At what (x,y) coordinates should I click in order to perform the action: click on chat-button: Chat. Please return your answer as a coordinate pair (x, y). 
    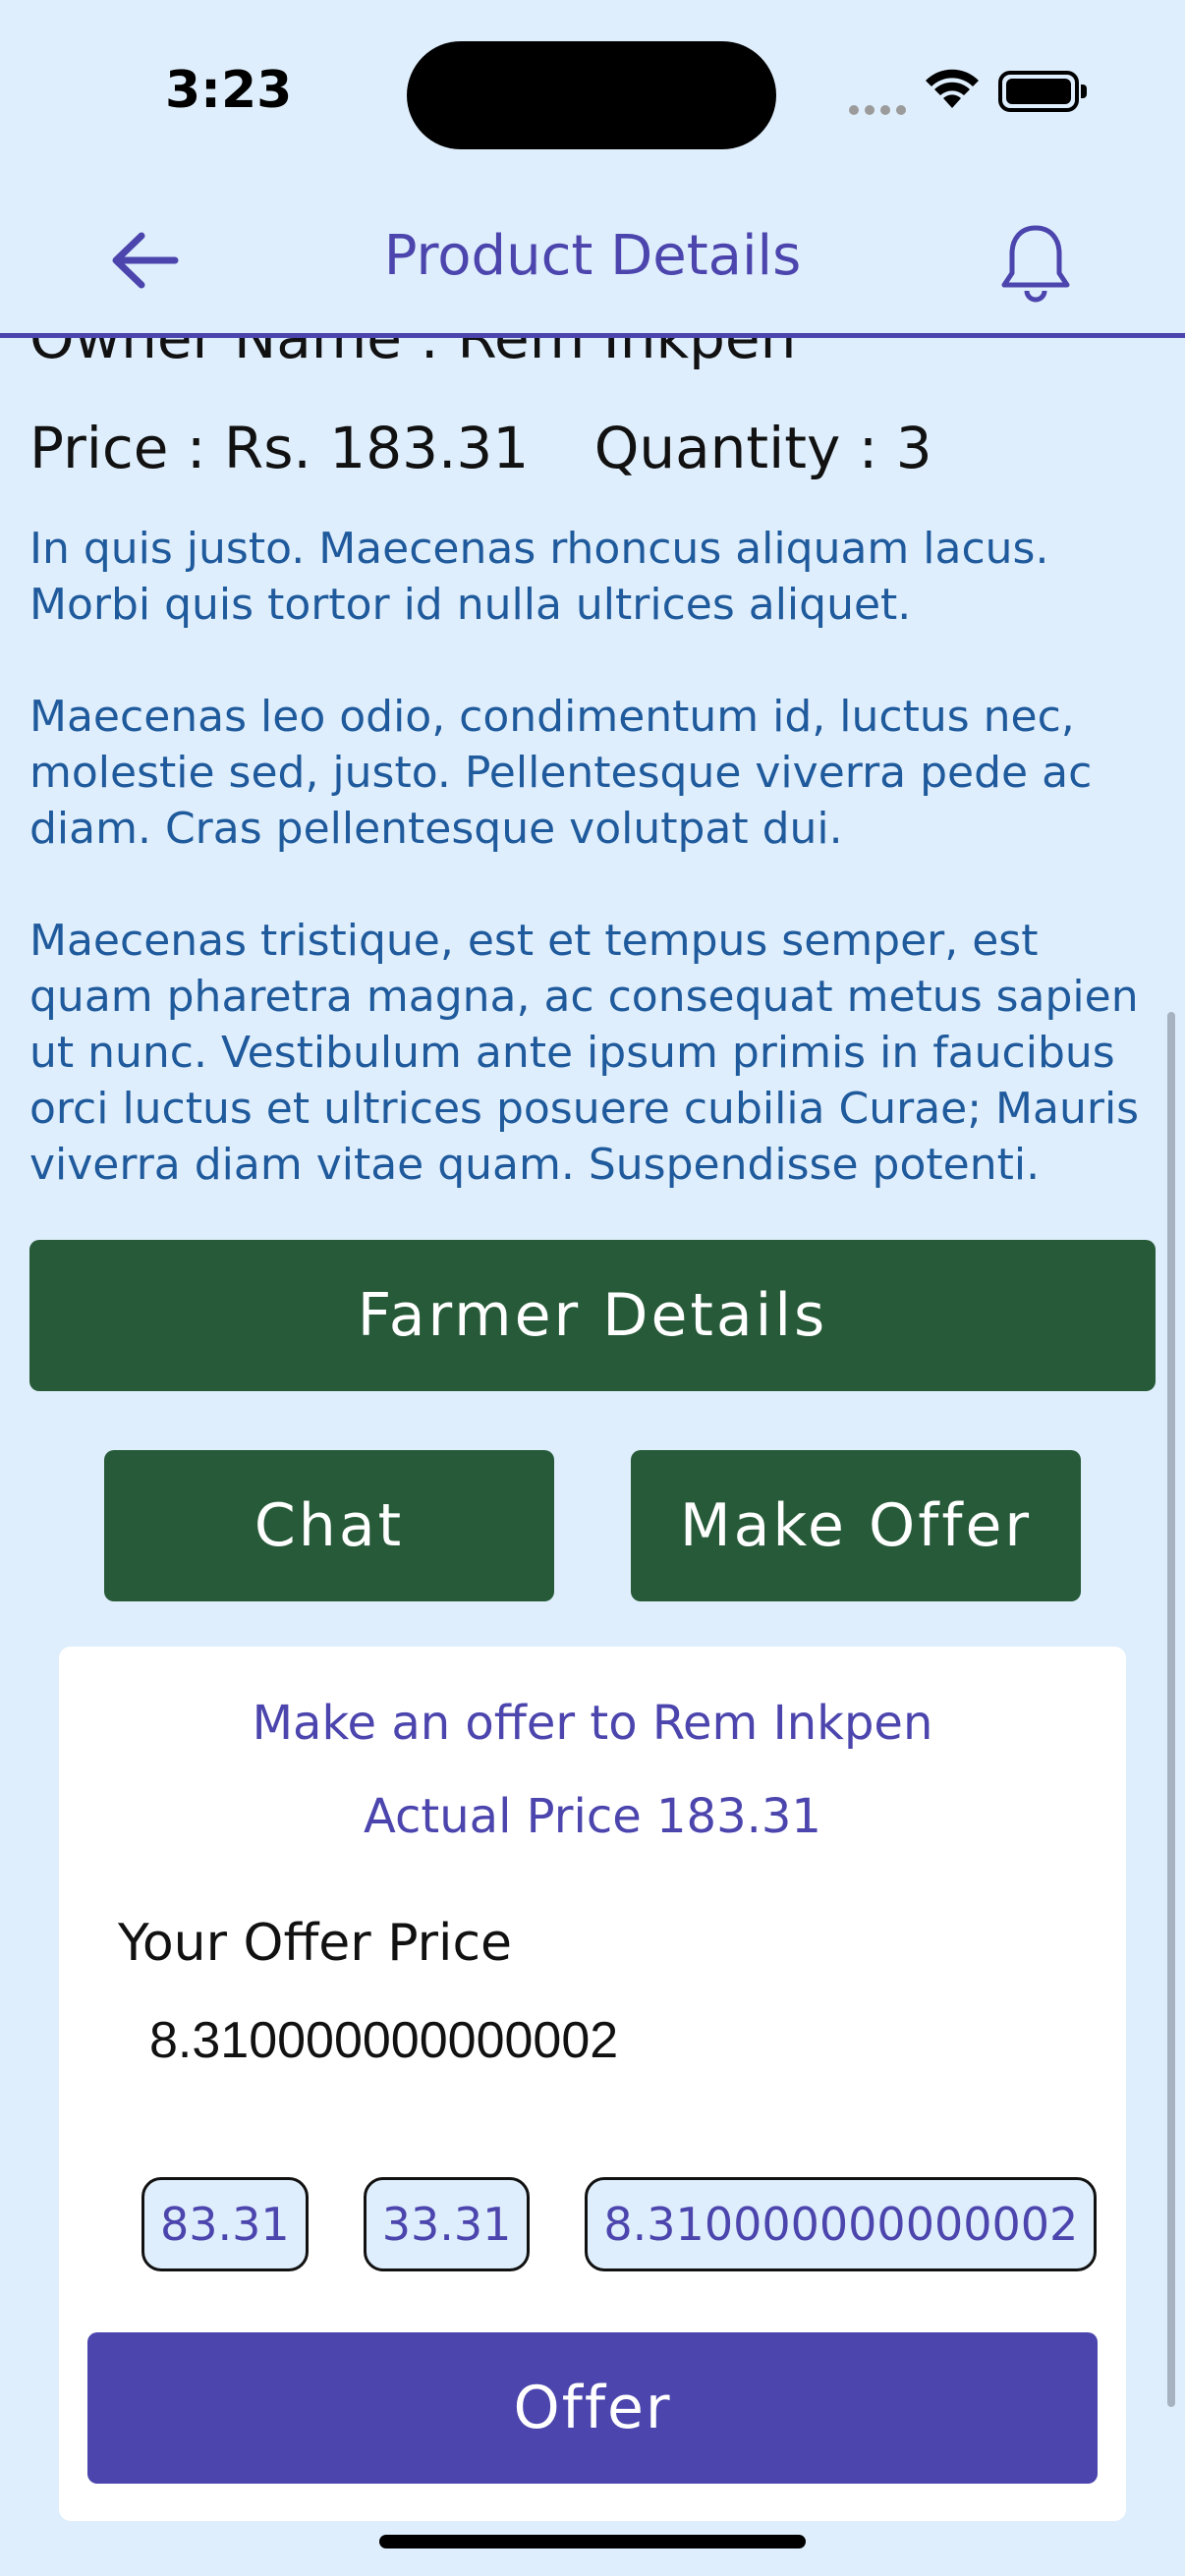
    Looking at the image, I should click on (329, 1525).